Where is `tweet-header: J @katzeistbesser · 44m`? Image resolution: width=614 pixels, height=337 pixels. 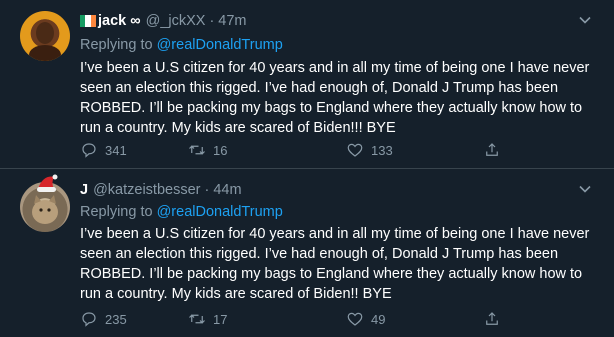
tweet-header: J @katzeistbesser · 44m is located at coordinates (161, 190).